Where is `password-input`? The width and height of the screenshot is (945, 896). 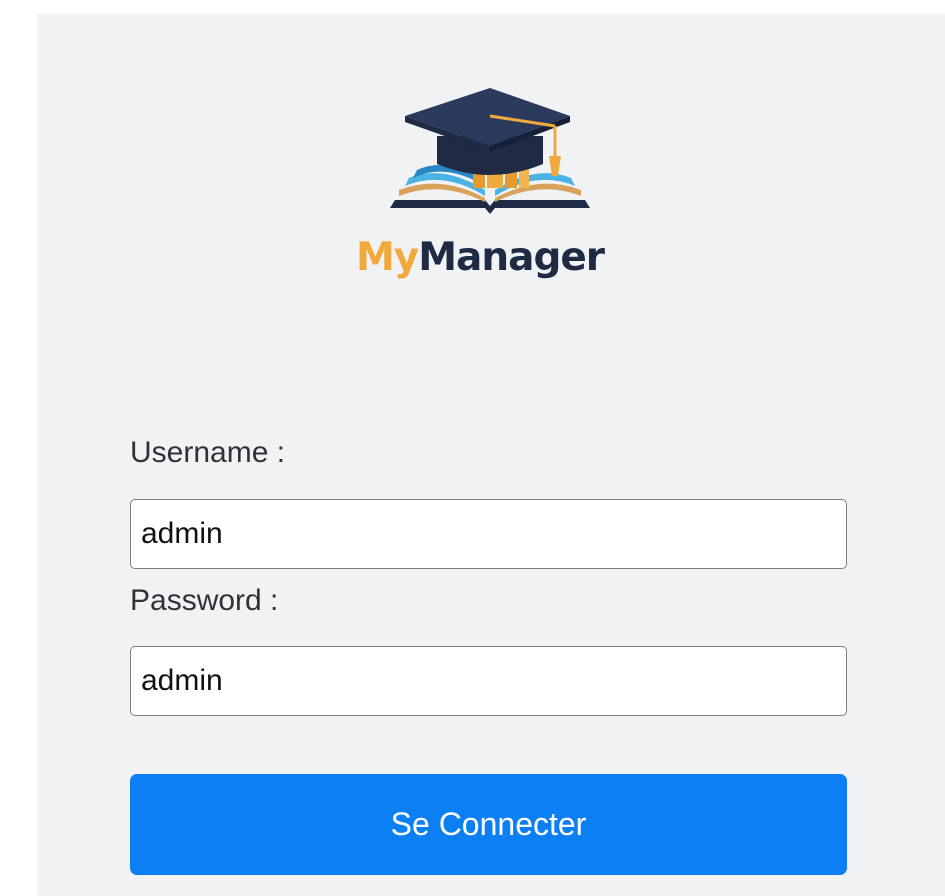
password-input is located at coordinates (488, 681).